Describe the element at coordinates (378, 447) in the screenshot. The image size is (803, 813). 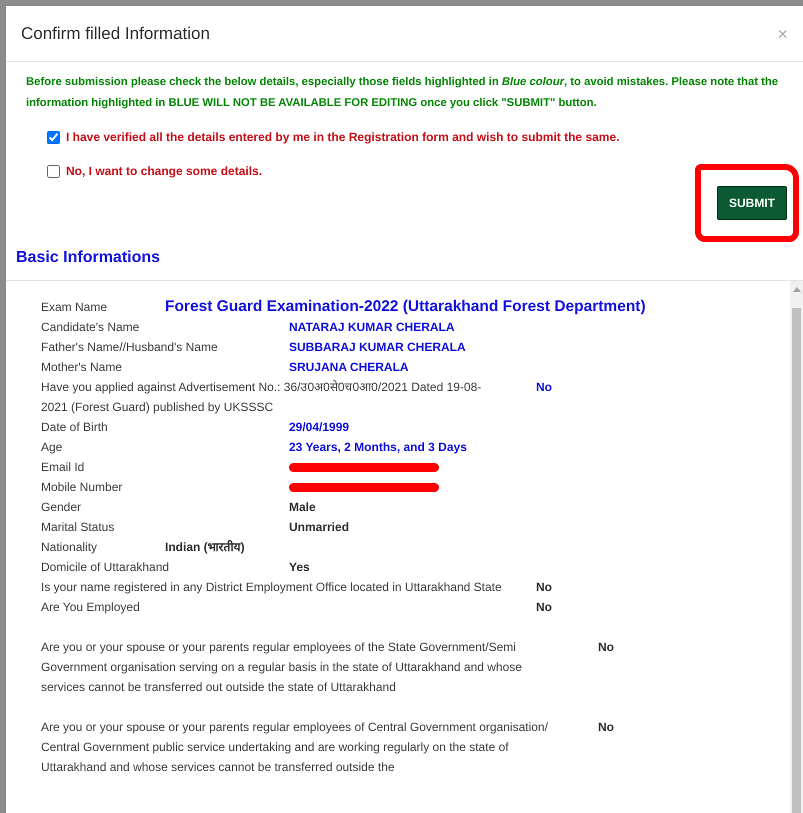
I see `field-value: 23 Years, 2 Months, and 3 Days` at that location.